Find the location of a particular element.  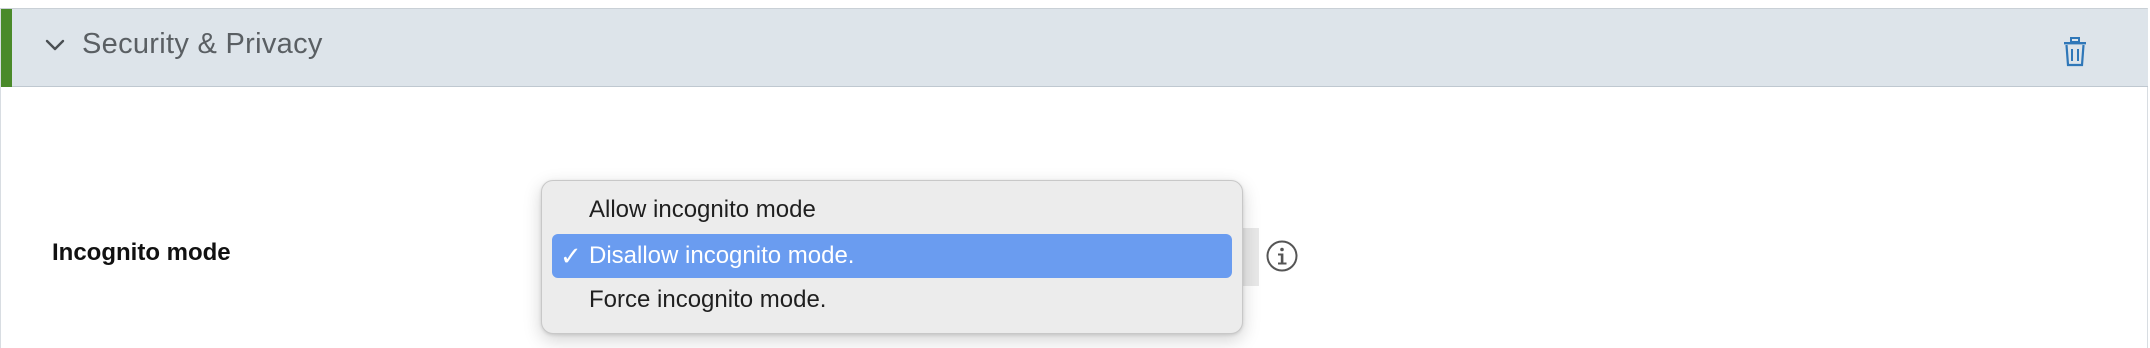

menu-item-label: Allow incognito mode is located at coordinates (702, 209).